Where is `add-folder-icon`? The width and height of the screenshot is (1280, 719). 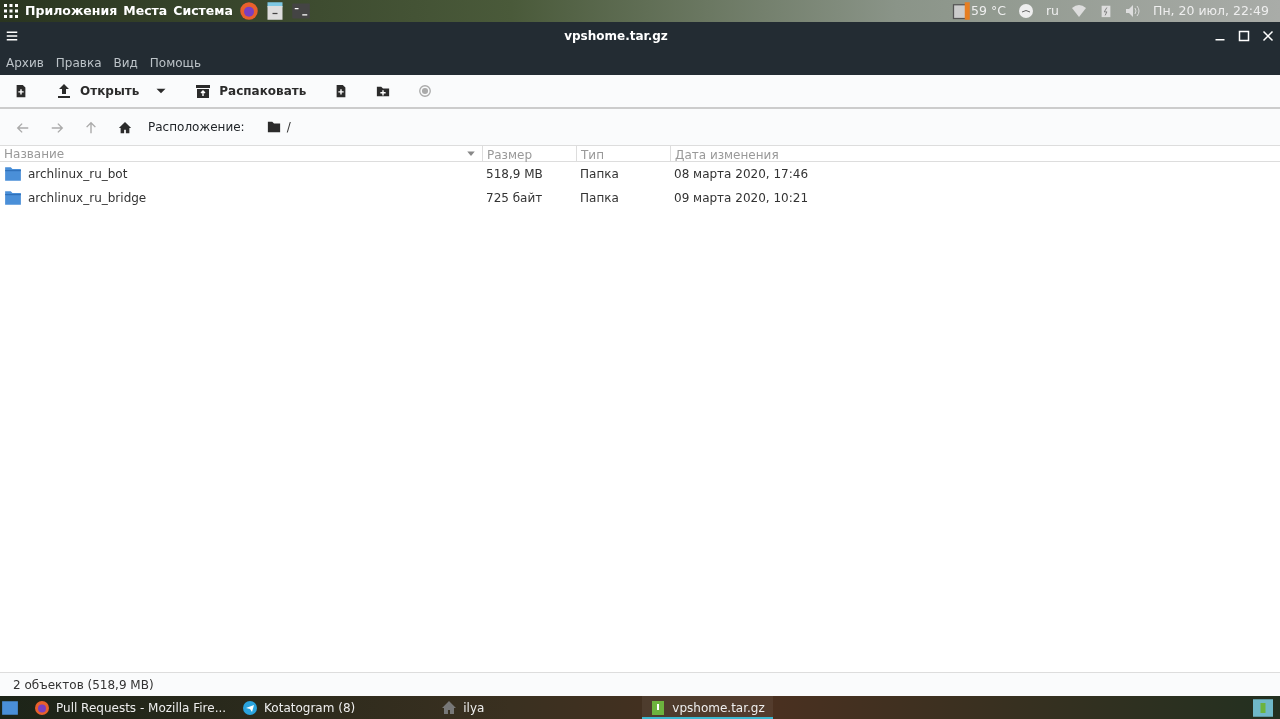 add-folder-icon is located at coordinates (383, 91).